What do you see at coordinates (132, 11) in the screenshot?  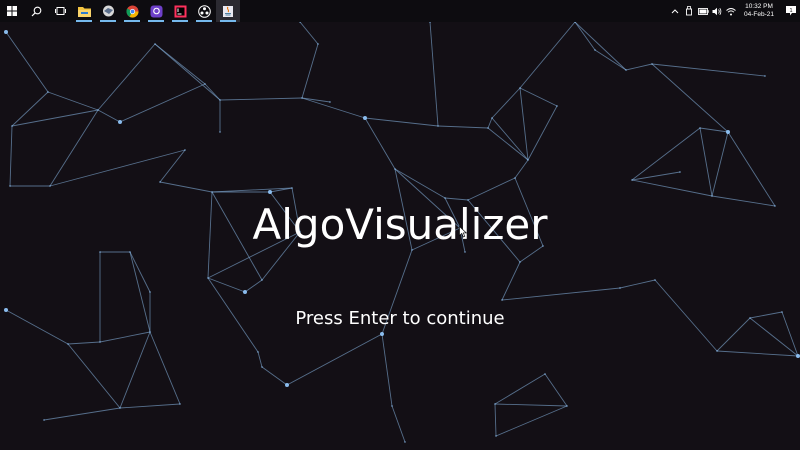 I see `chrome-button` at bounding box center [132, 11].